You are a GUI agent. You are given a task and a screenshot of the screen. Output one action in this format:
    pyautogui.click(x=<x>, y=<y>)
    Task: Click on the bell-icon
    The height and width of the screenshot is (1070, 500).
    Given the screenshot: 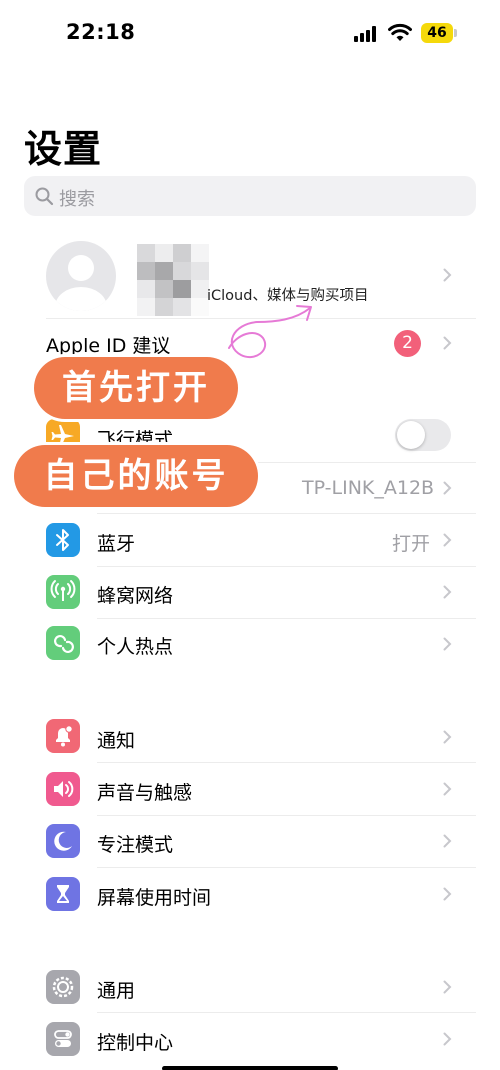 What is the action you would take?
    pyautogui.click(x=63, y=736)
    